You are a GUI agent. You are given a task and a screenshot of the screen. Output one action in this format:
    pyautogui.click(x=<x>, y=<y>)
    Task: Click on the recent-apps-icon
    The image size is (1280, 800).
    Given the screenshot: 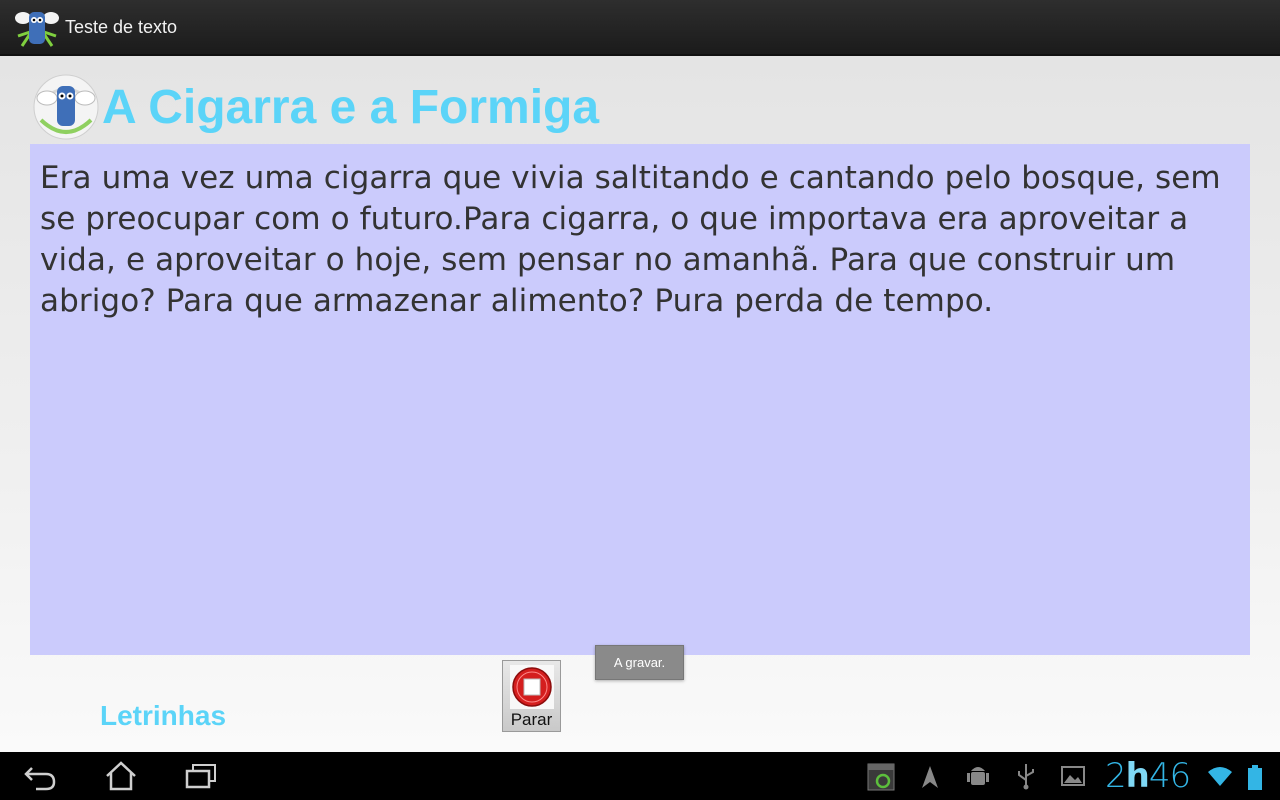 What is the action you would take?
    pyautogui.click(x=201, y=776)
    